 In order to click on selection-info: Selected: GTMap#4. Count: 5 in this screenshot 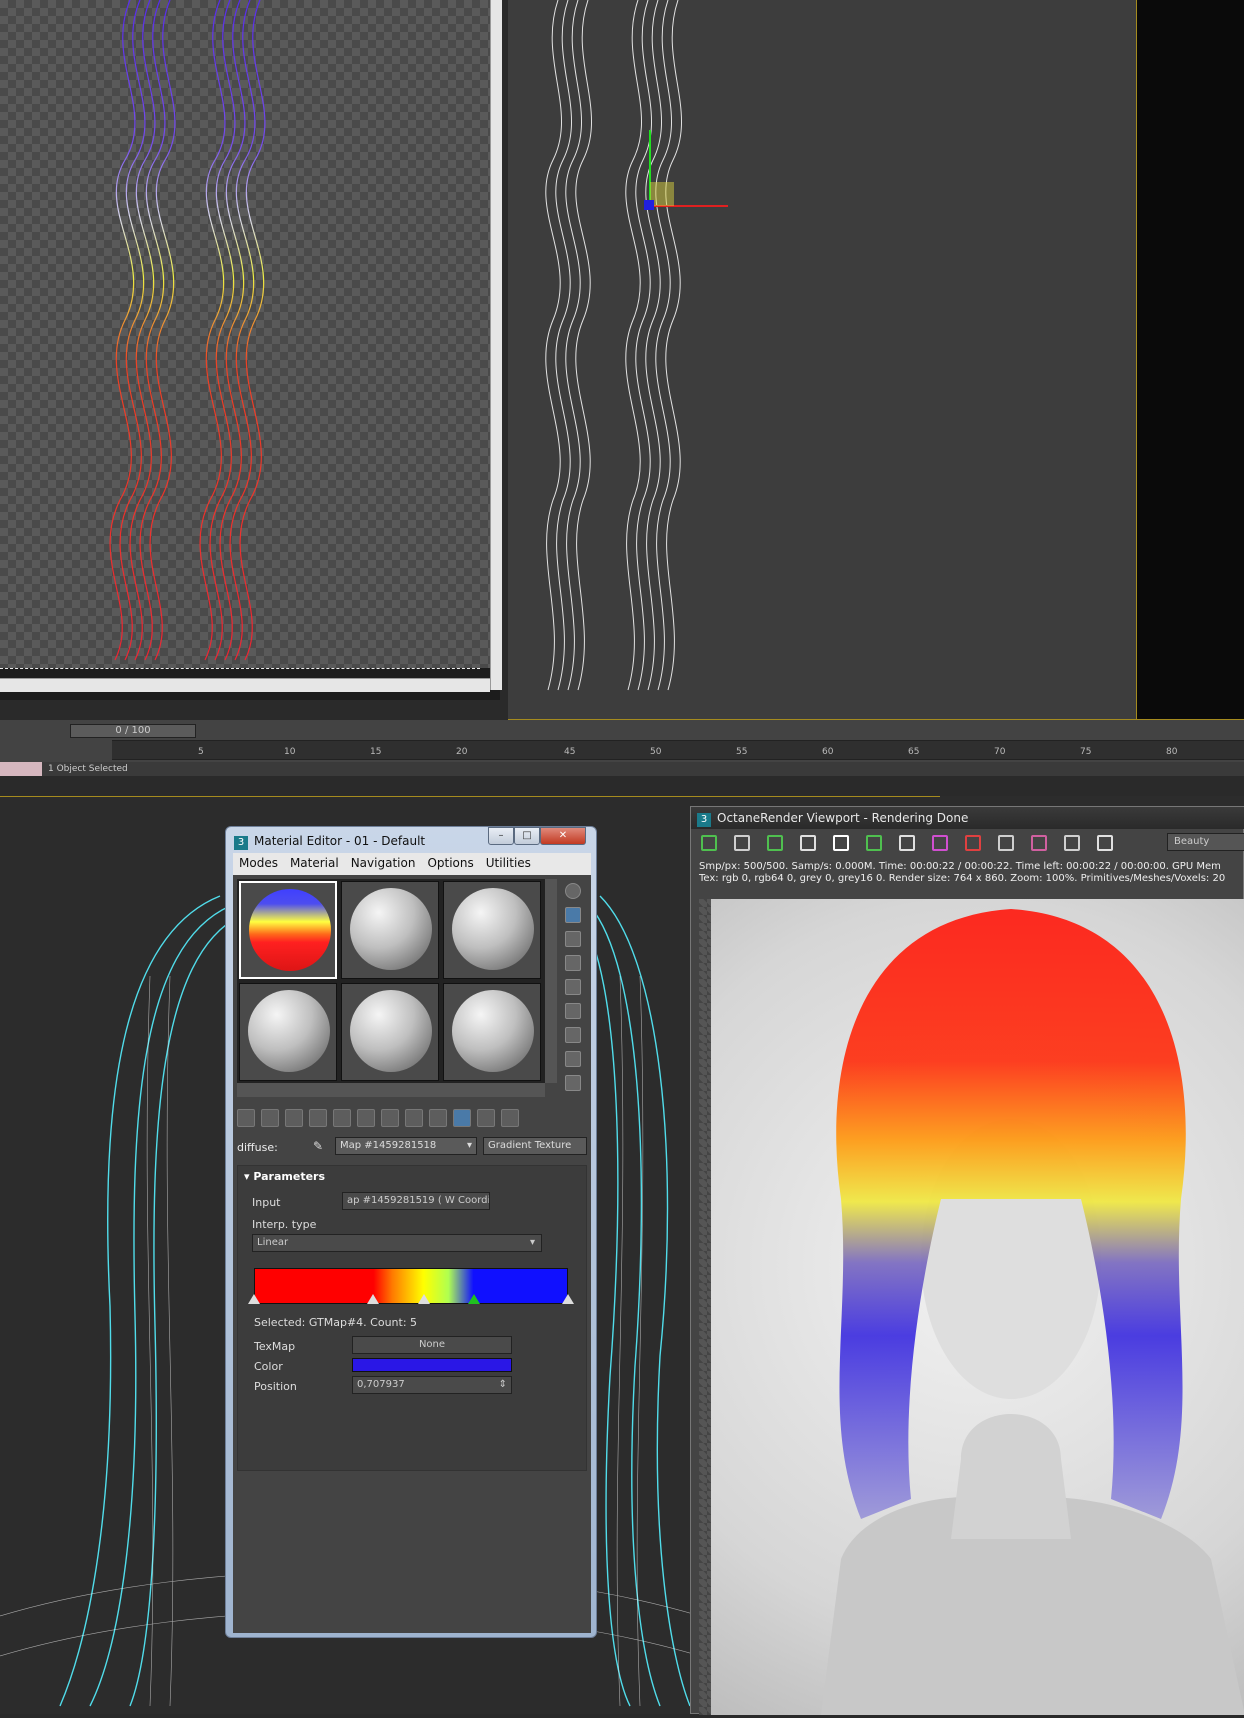, I will do `click(336, 1322)`.